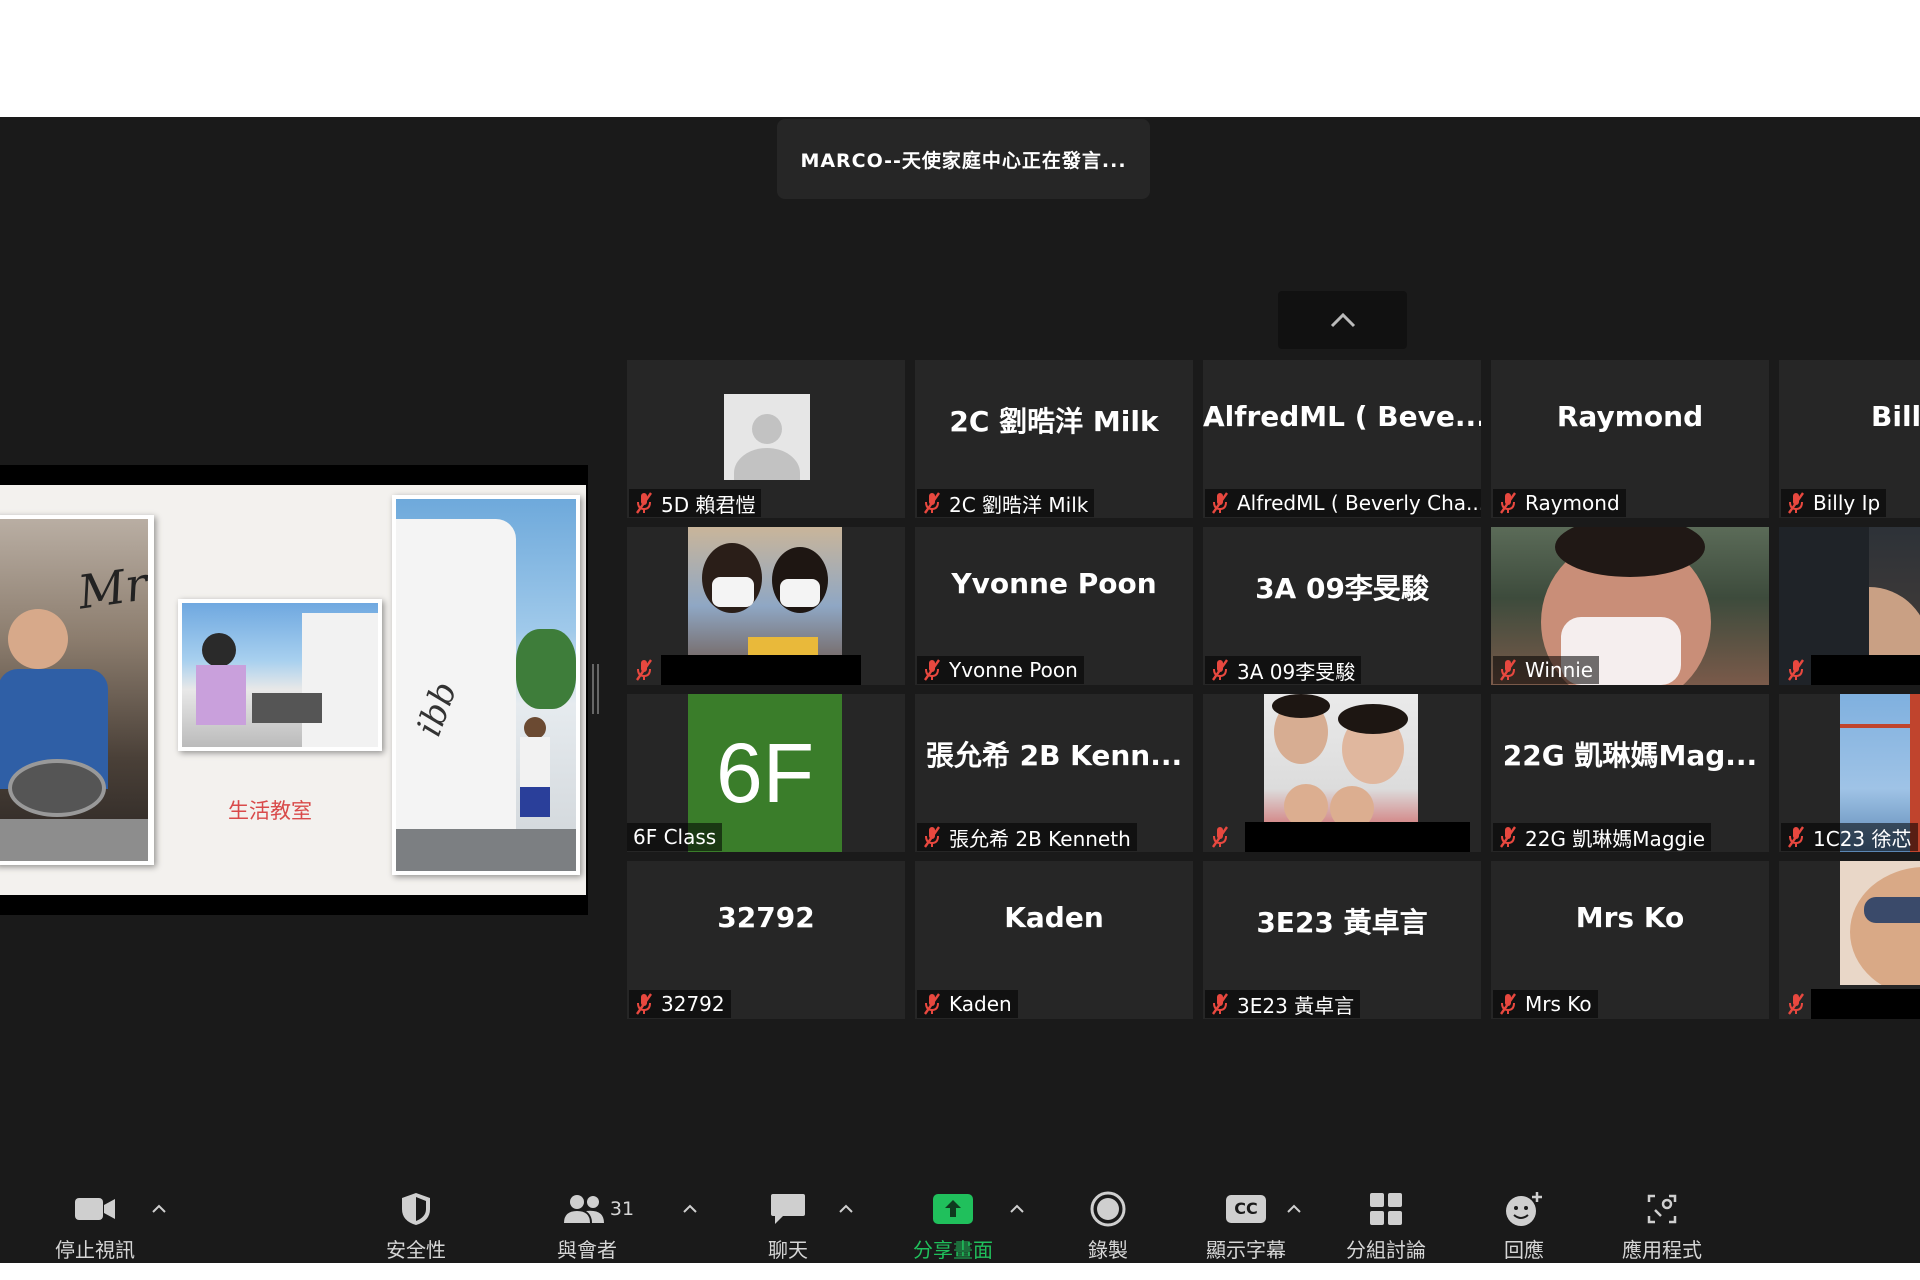  Describe the element at coordinates (1054, 773) in the screenshot. I see `participant-tile: 張允希 2B Kenn... 張允希 2B Kenneth` at that location.